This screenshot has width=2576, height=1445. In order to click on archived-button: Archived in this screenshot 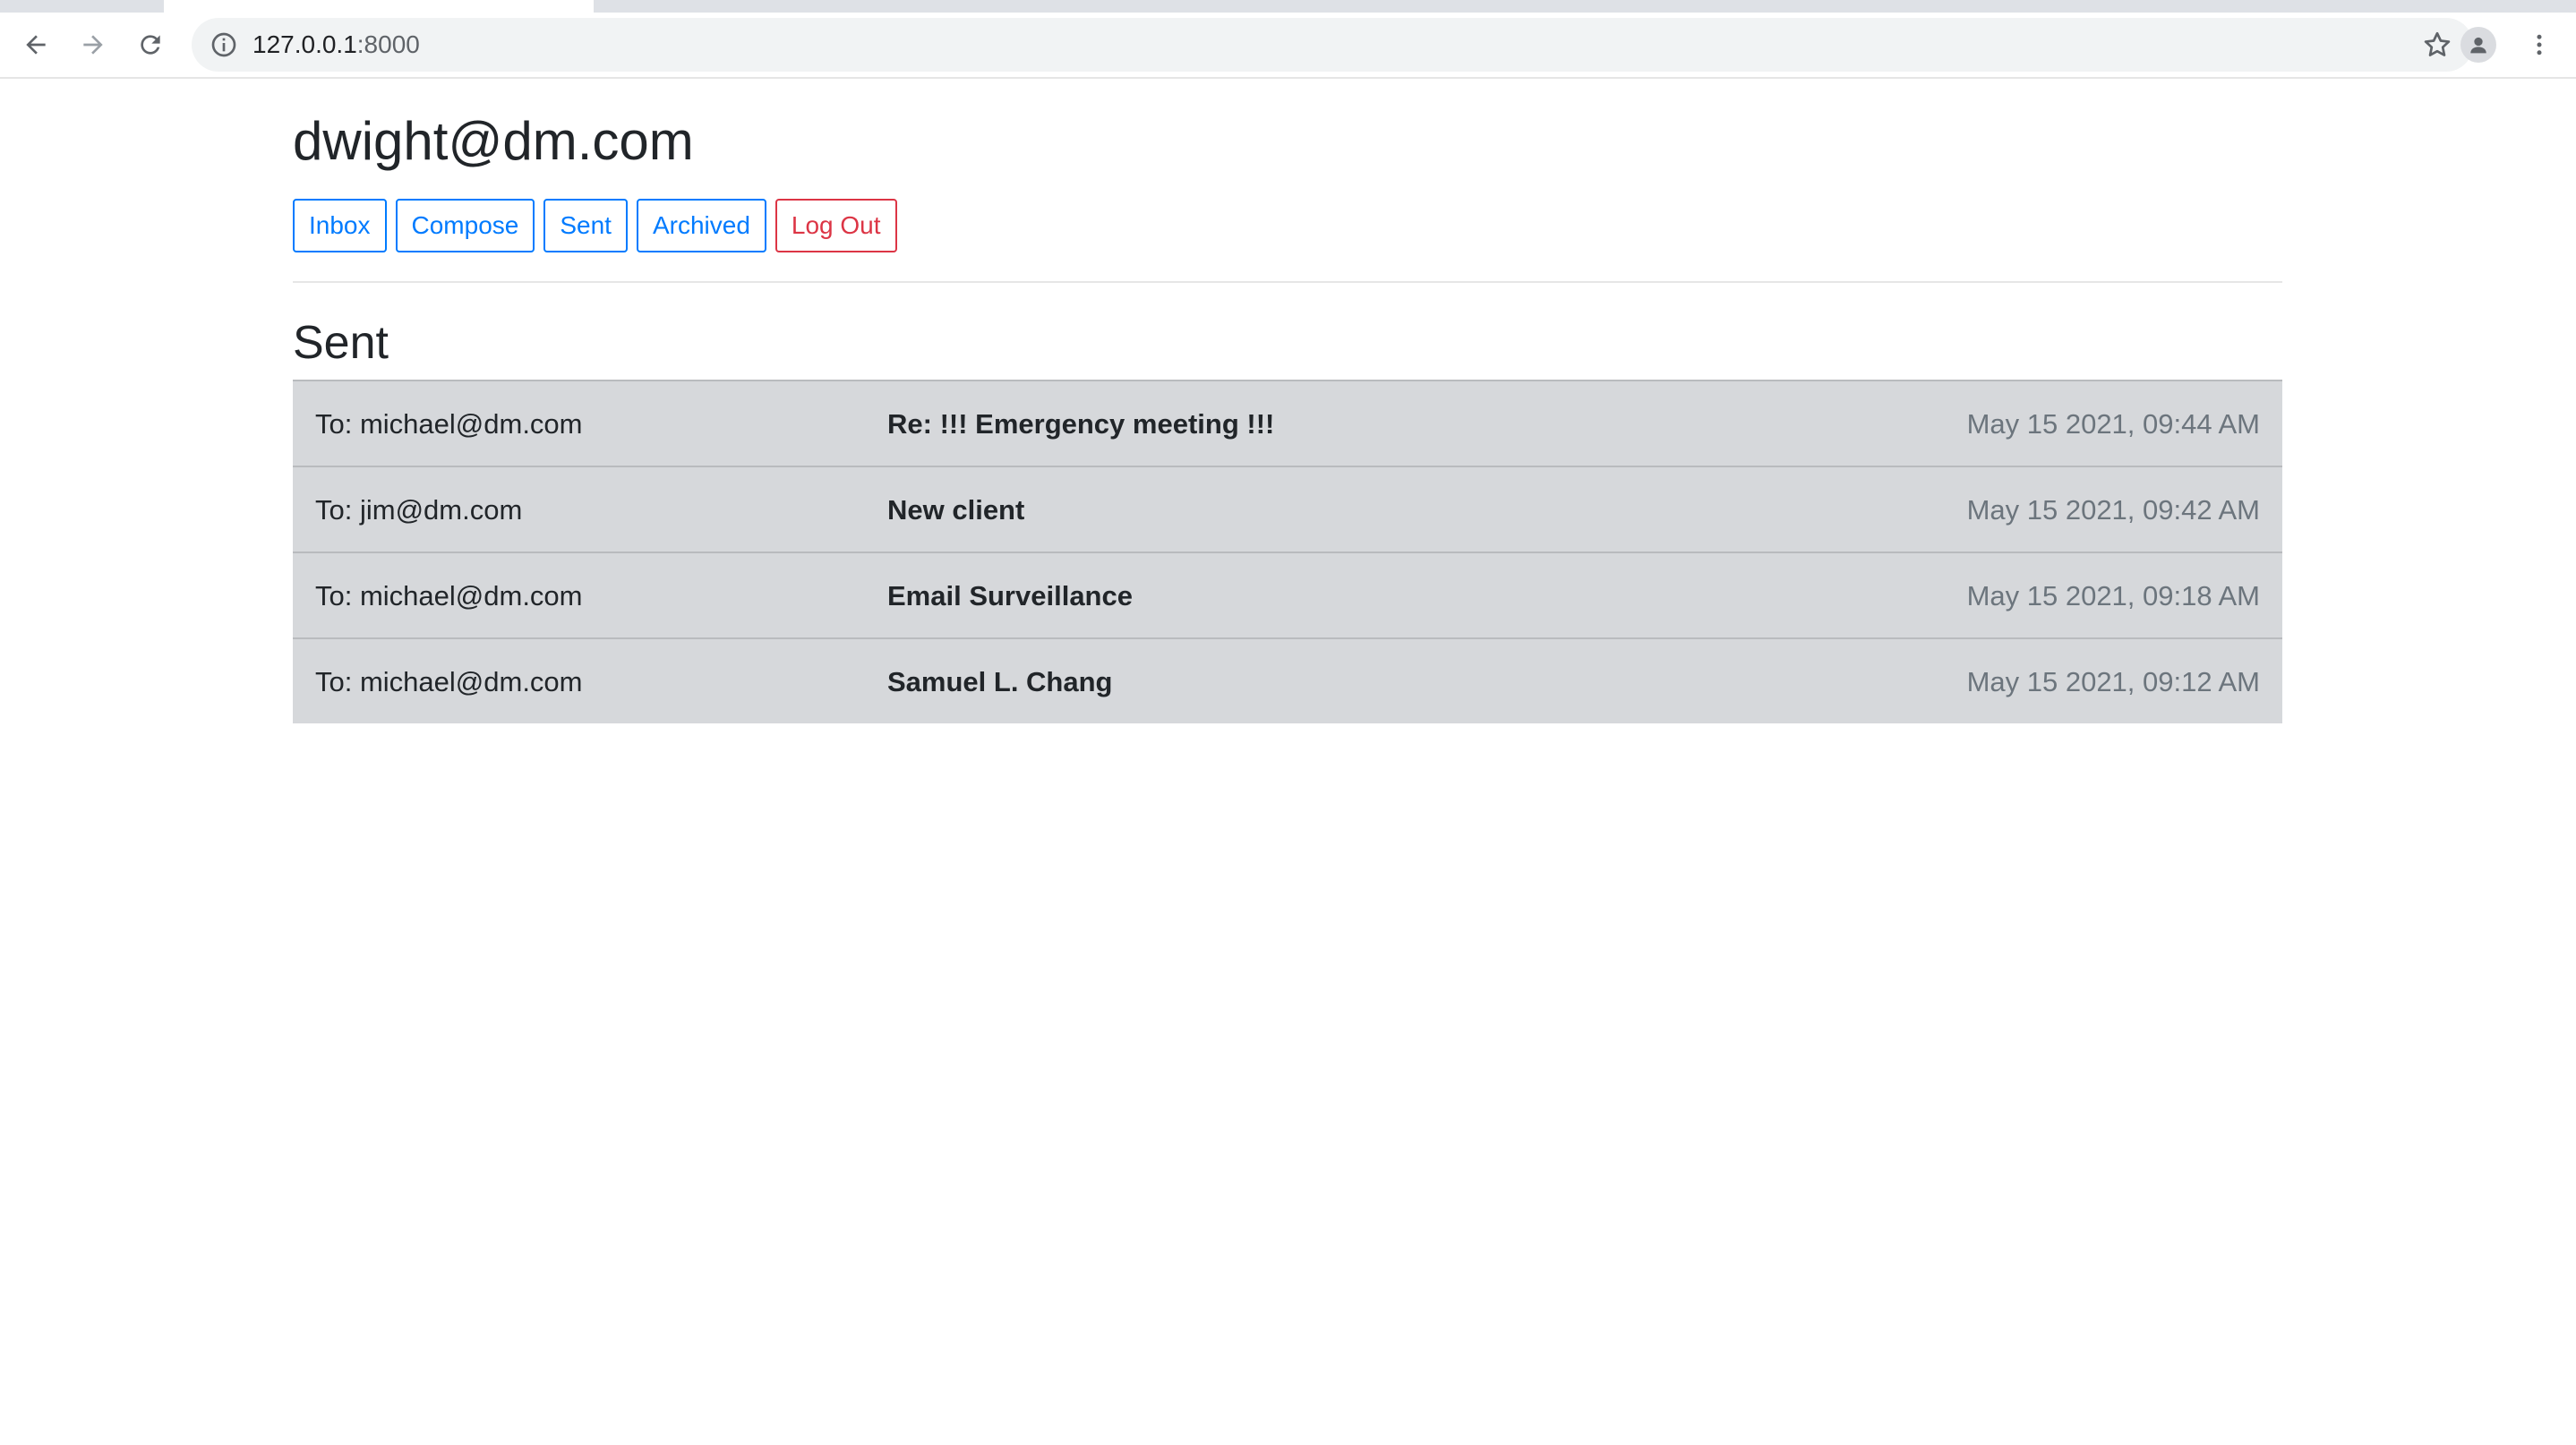, I will do `click(701, 225)`.